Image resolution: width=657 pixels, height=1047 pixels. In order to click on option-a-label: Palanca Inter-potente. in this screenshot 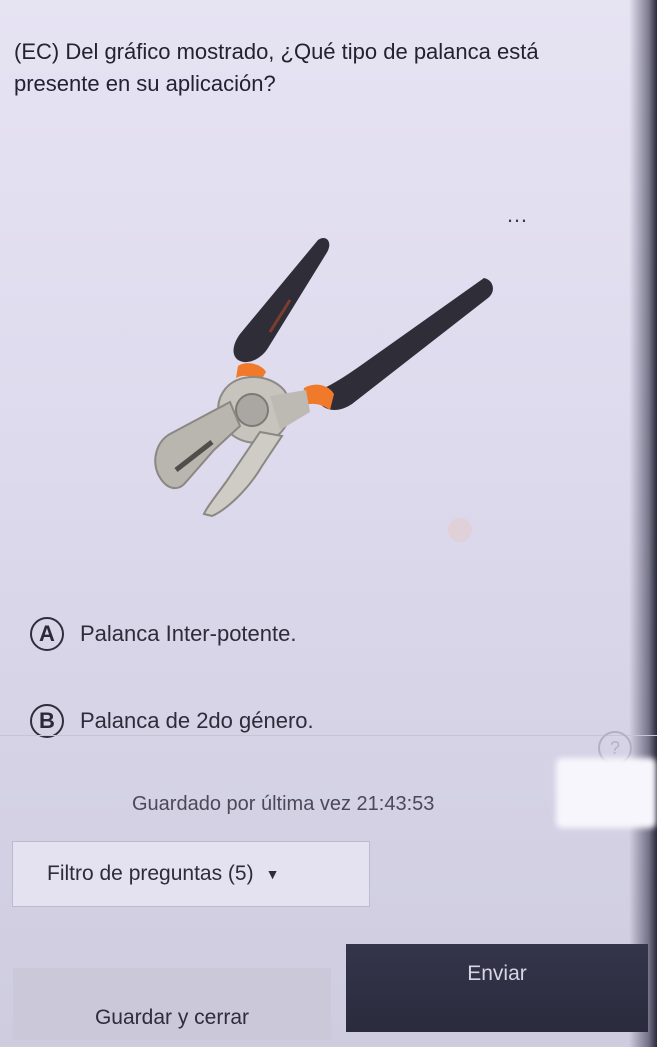, I will do `click(188, 633)`.